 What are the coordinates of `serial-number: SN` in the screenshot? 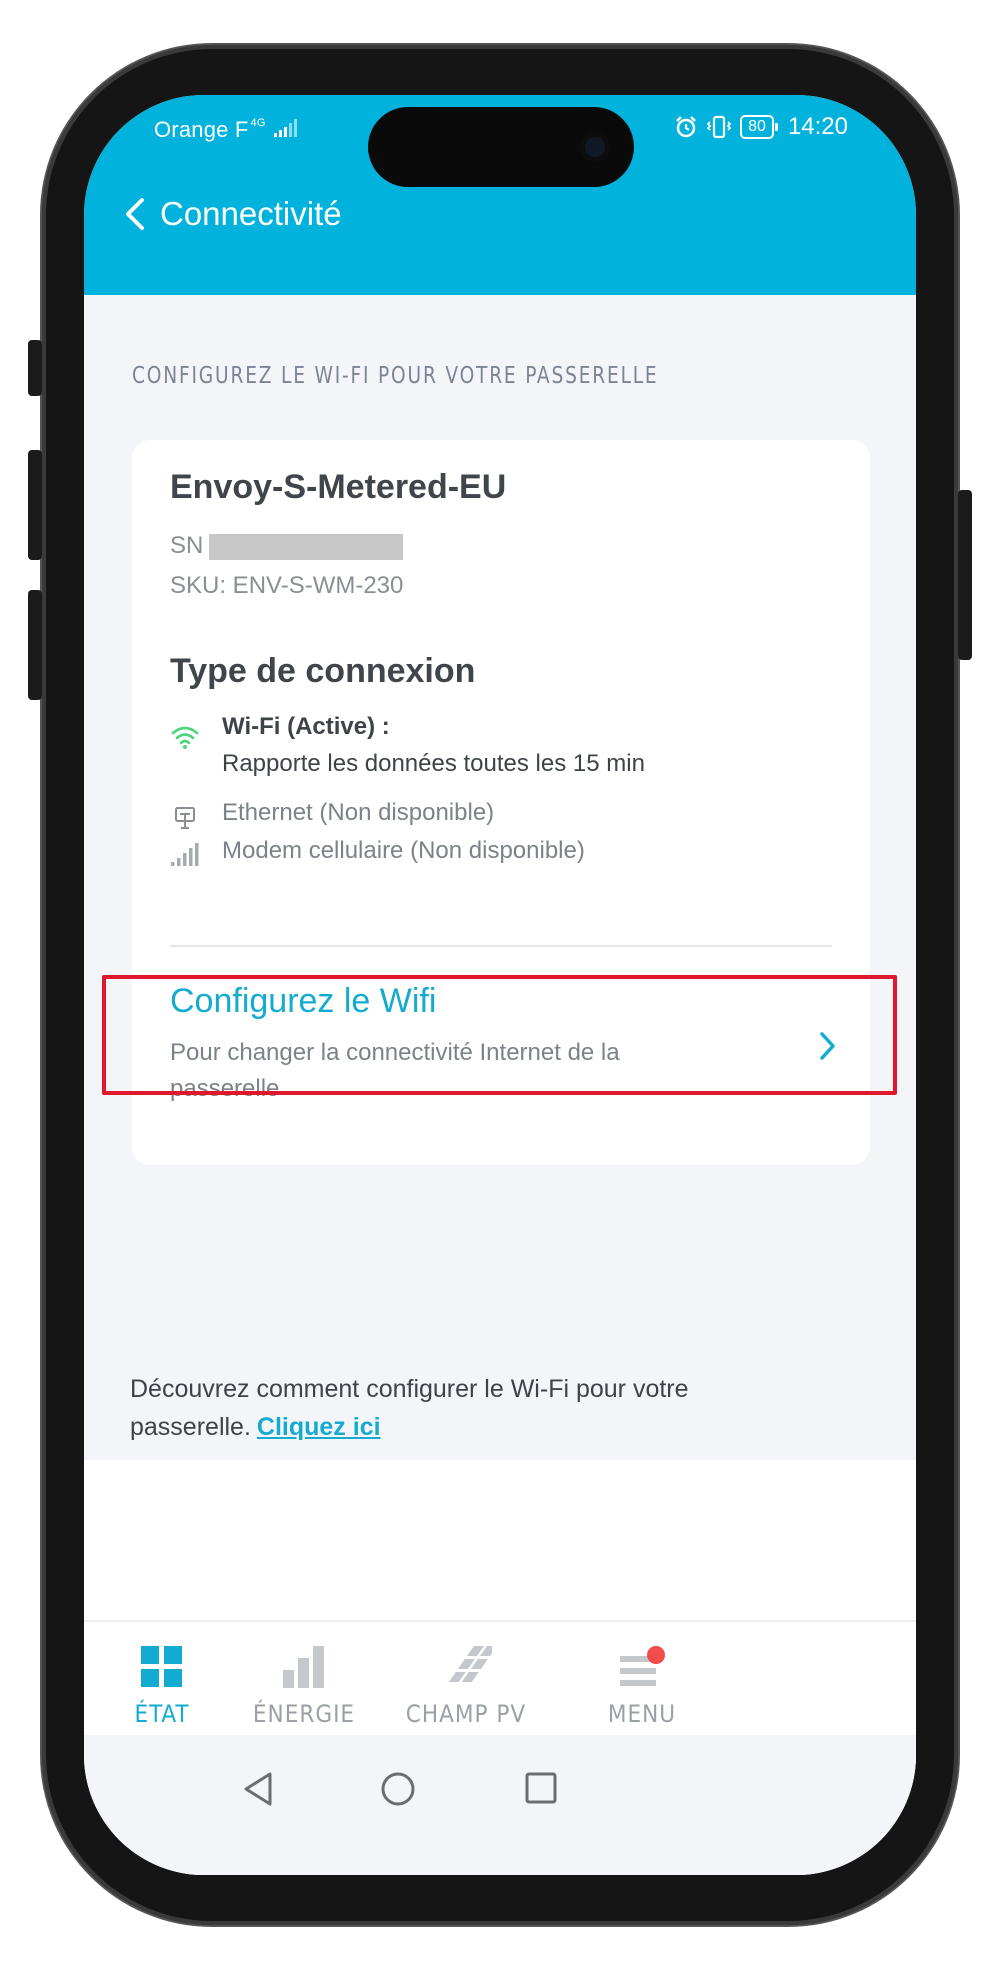 It's located at (287, 546).